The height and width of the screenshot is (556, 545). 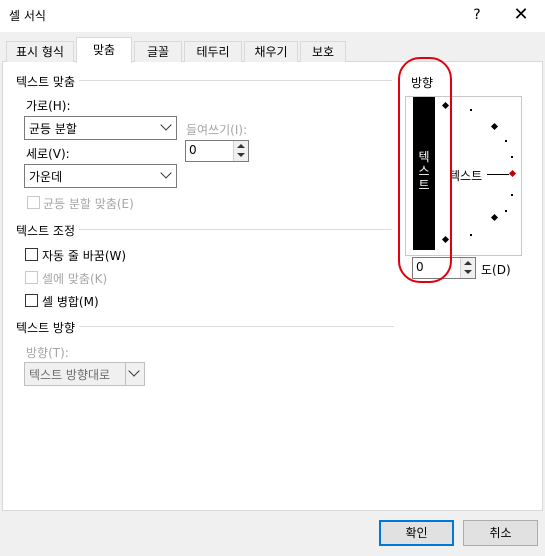 What do you see at coordinates (240, 151) in the screenshot?
I see `indent-spin-buttons` at bounding box center [240, 151].